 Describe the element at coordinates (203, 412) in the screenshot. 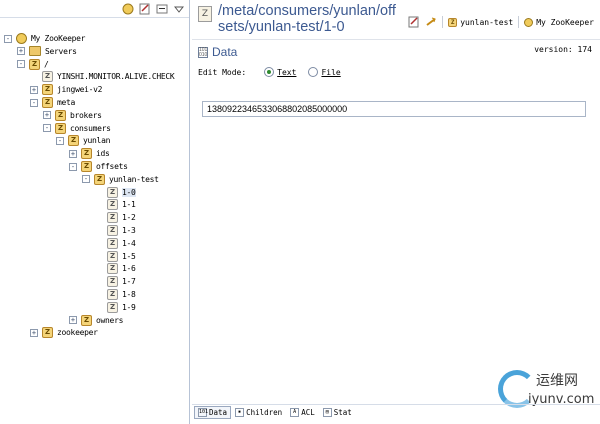

I see `data-tab-icon: 101` at that location.